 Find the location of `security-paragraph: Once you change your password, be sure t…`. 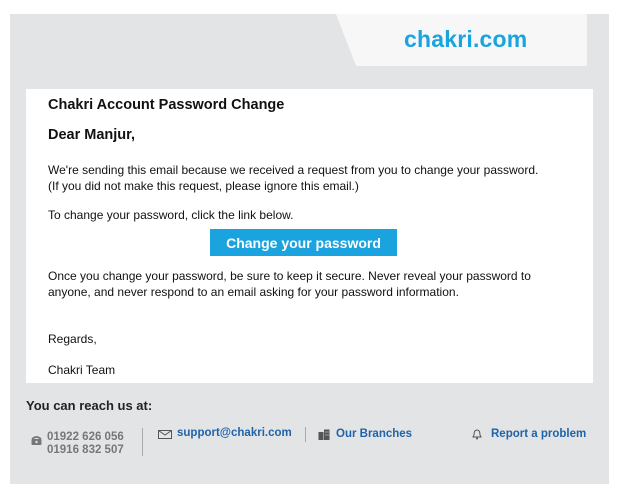

security-paragraph: Once you change your password, be sure t… is located at coordinates (313, 284).